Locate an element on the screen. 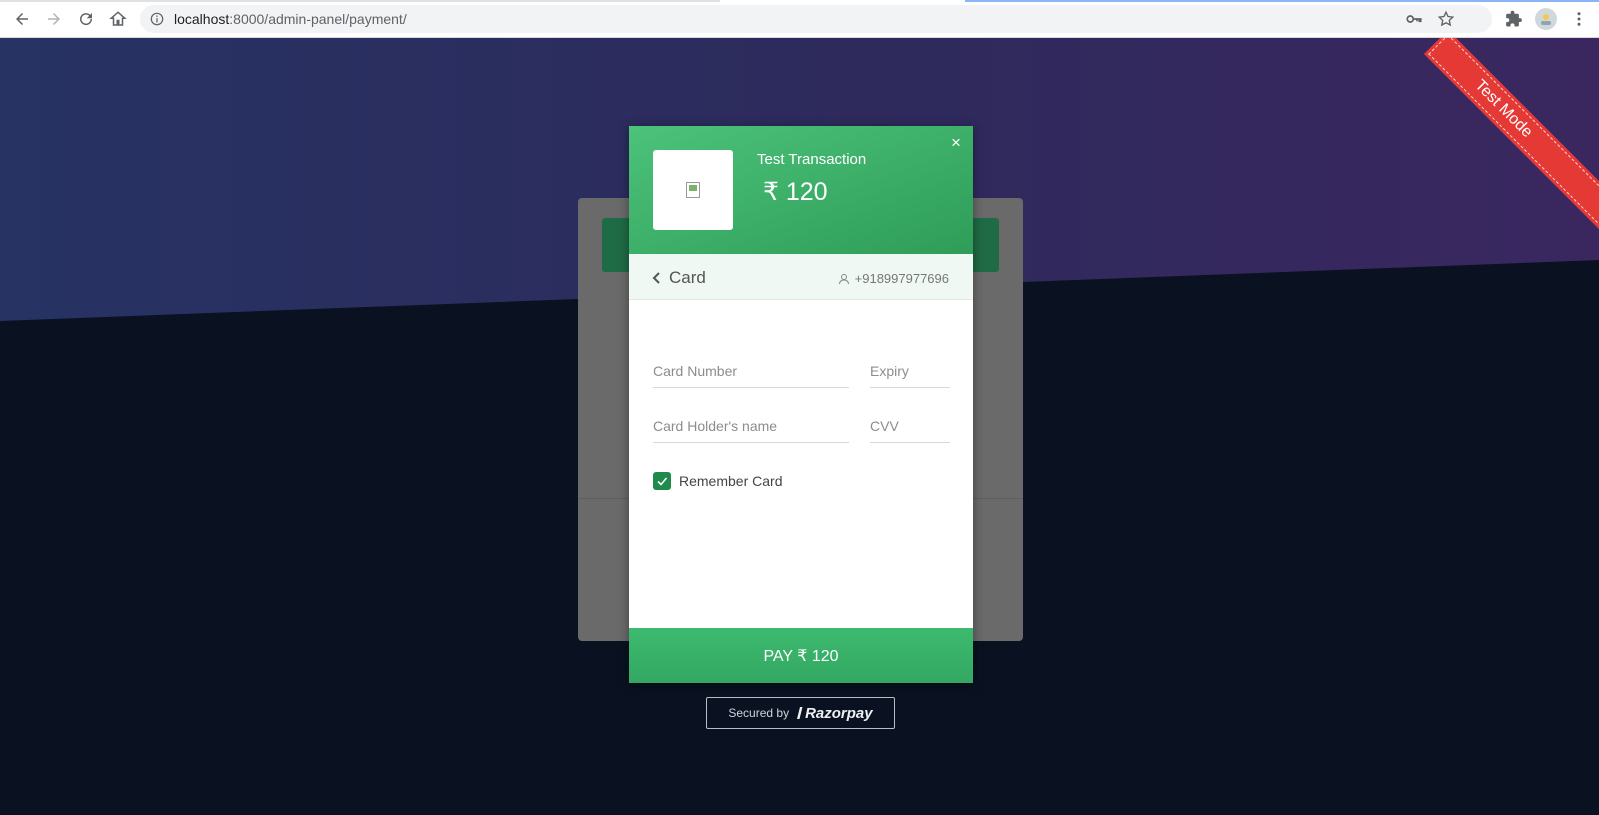 Image resolution: width=1599 pixels, height=815 pixels. remember-card-option: Remember Card is located at coordinates (717, 481).